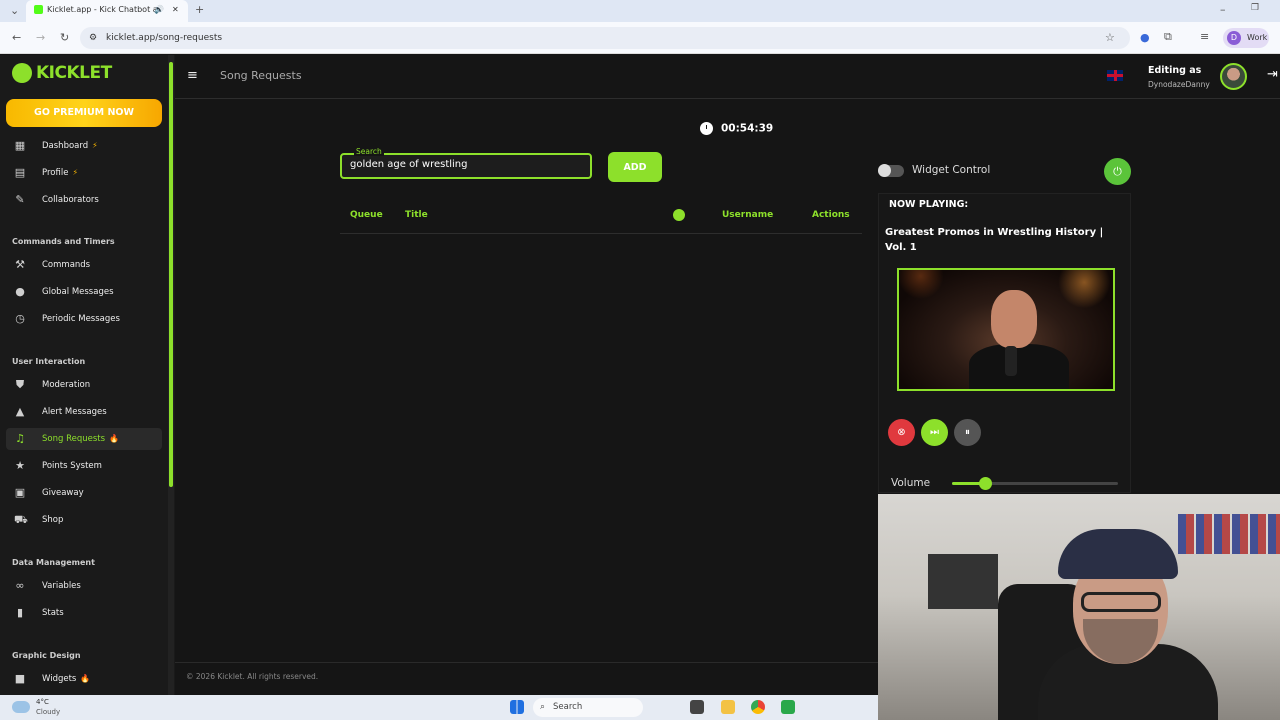 The width and height of the screenshot is (1280, 720). I want to click on file-explorer-icon, so click(728, 707).